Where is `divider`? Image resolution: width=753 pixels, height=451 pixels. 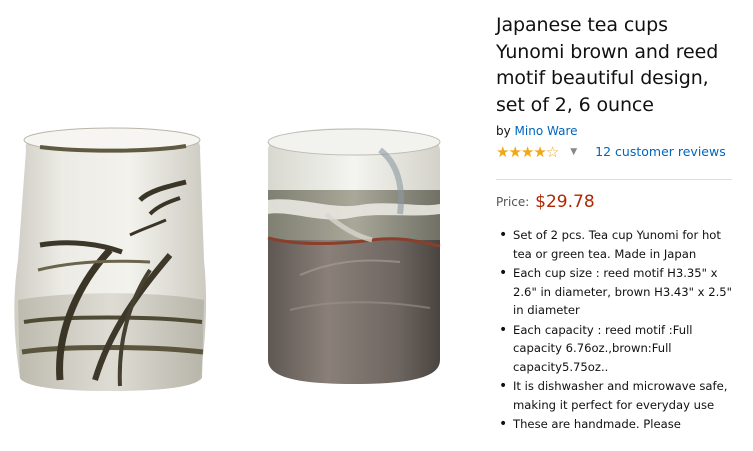
divider is located at coordinates (614, 179).